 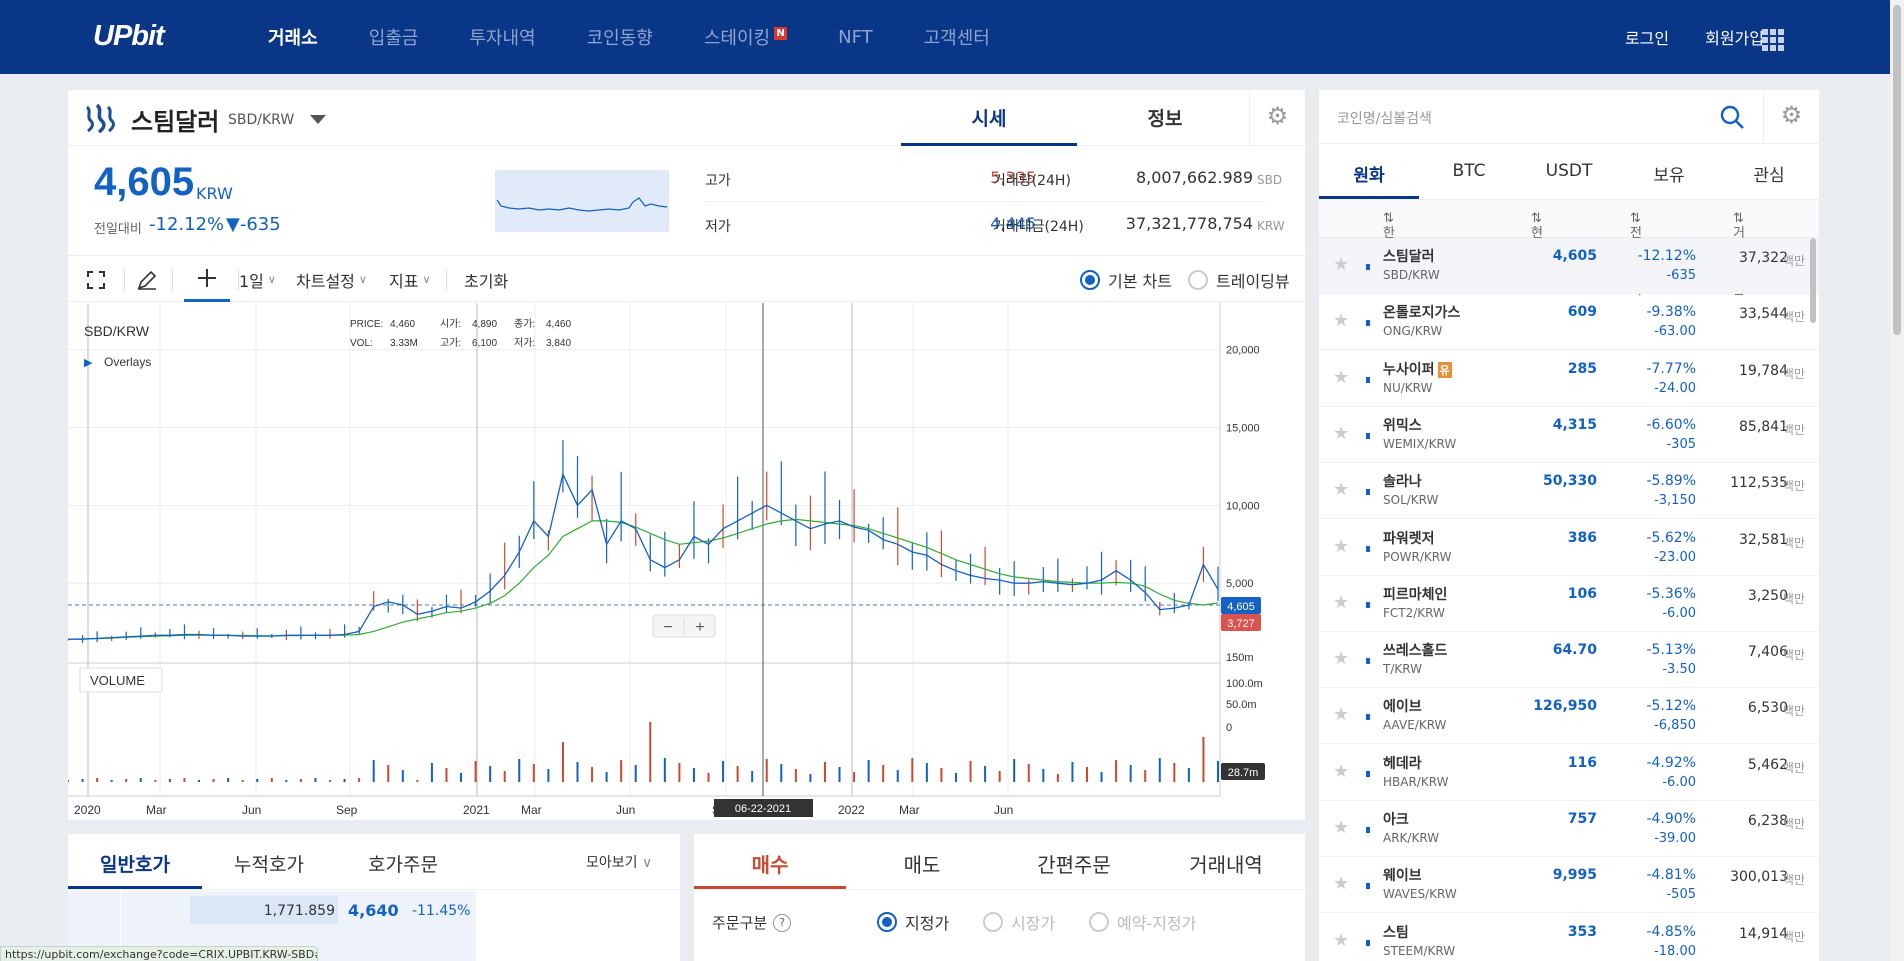 What do you see at coordinates (1165, 118) in the screenshot?
I see `tab-info: 정보` at bounding box center [1165, 118].